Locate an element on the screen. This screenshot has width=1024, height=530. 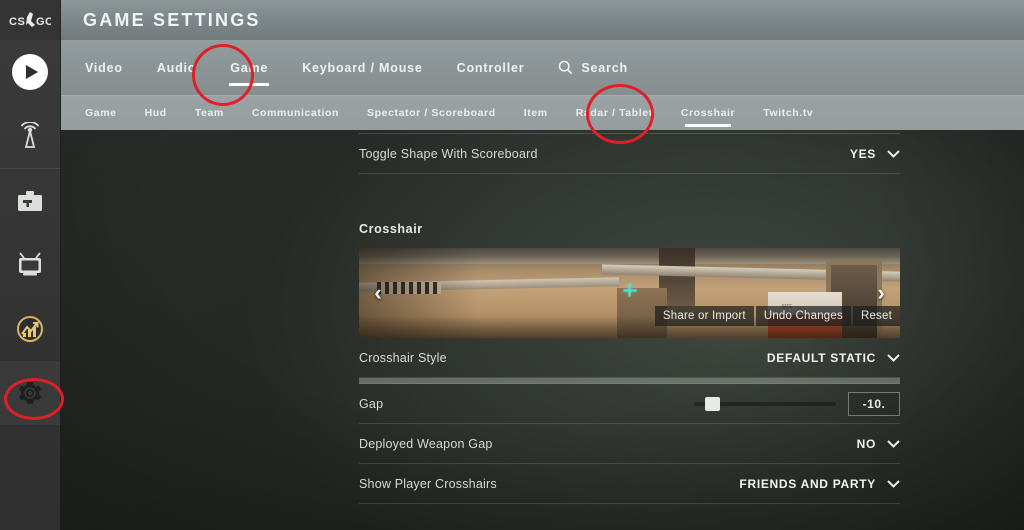
subtab-label: Spectator / Scoreboard is located at coordinates (431, 113).